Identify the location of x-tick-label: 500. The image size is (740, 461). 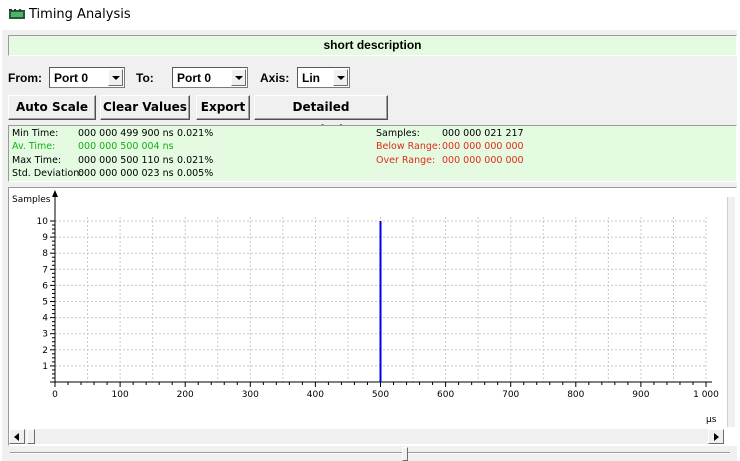
(380, 395).